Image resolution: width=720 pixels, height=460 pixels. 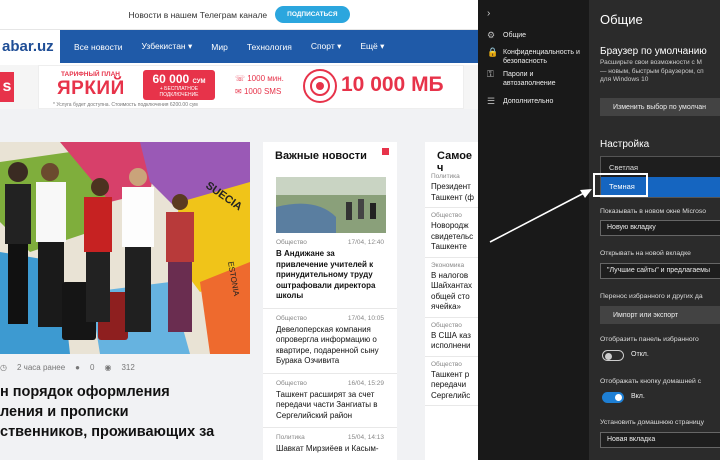 I want to click on panel-title: Общие, so click(x=621, y=19).